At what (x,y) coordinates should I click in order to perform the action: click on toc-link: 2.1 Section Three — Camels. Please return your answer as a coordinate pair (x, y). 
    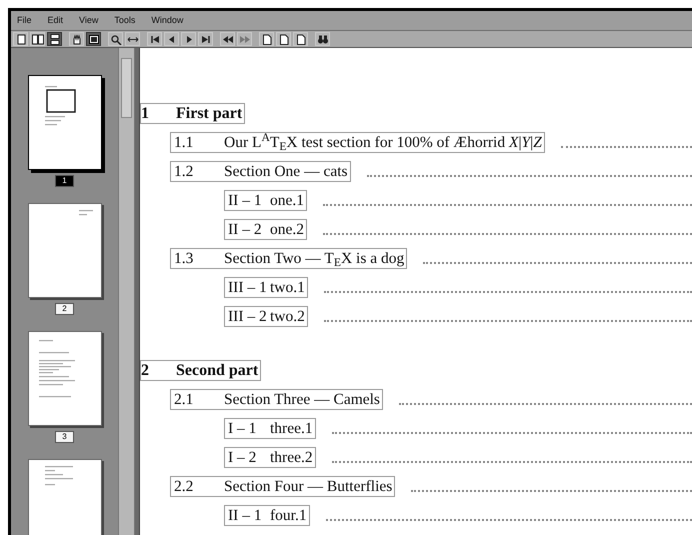
    Looking at the image, I should click on (276, 399).